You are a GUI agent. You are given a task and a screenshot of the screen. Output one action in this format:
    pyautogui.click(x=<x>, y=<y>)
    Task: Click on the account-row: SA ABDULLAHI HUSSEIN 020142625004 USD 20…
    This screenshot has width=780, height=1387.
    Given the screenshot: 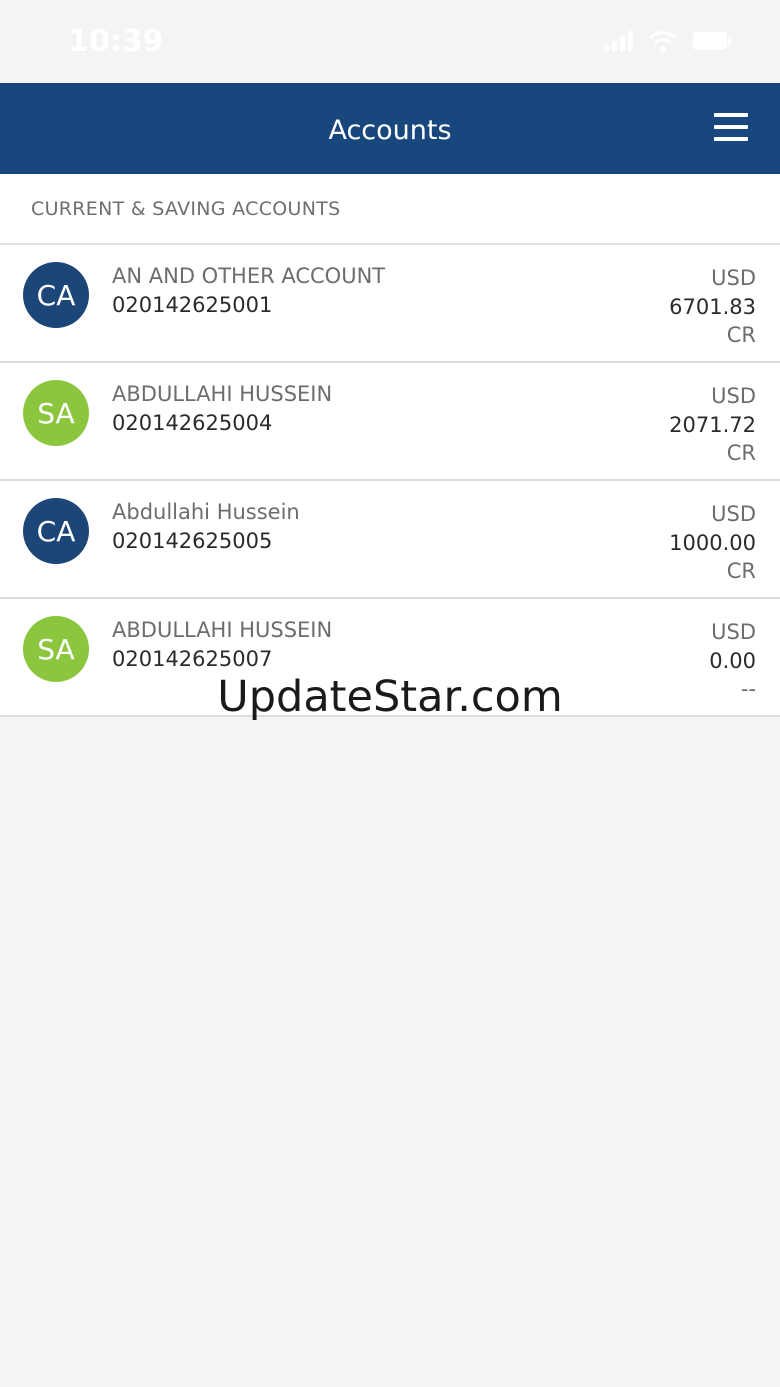 What is the action you would take?
    pyautogui.click(x=390, y=422)
    